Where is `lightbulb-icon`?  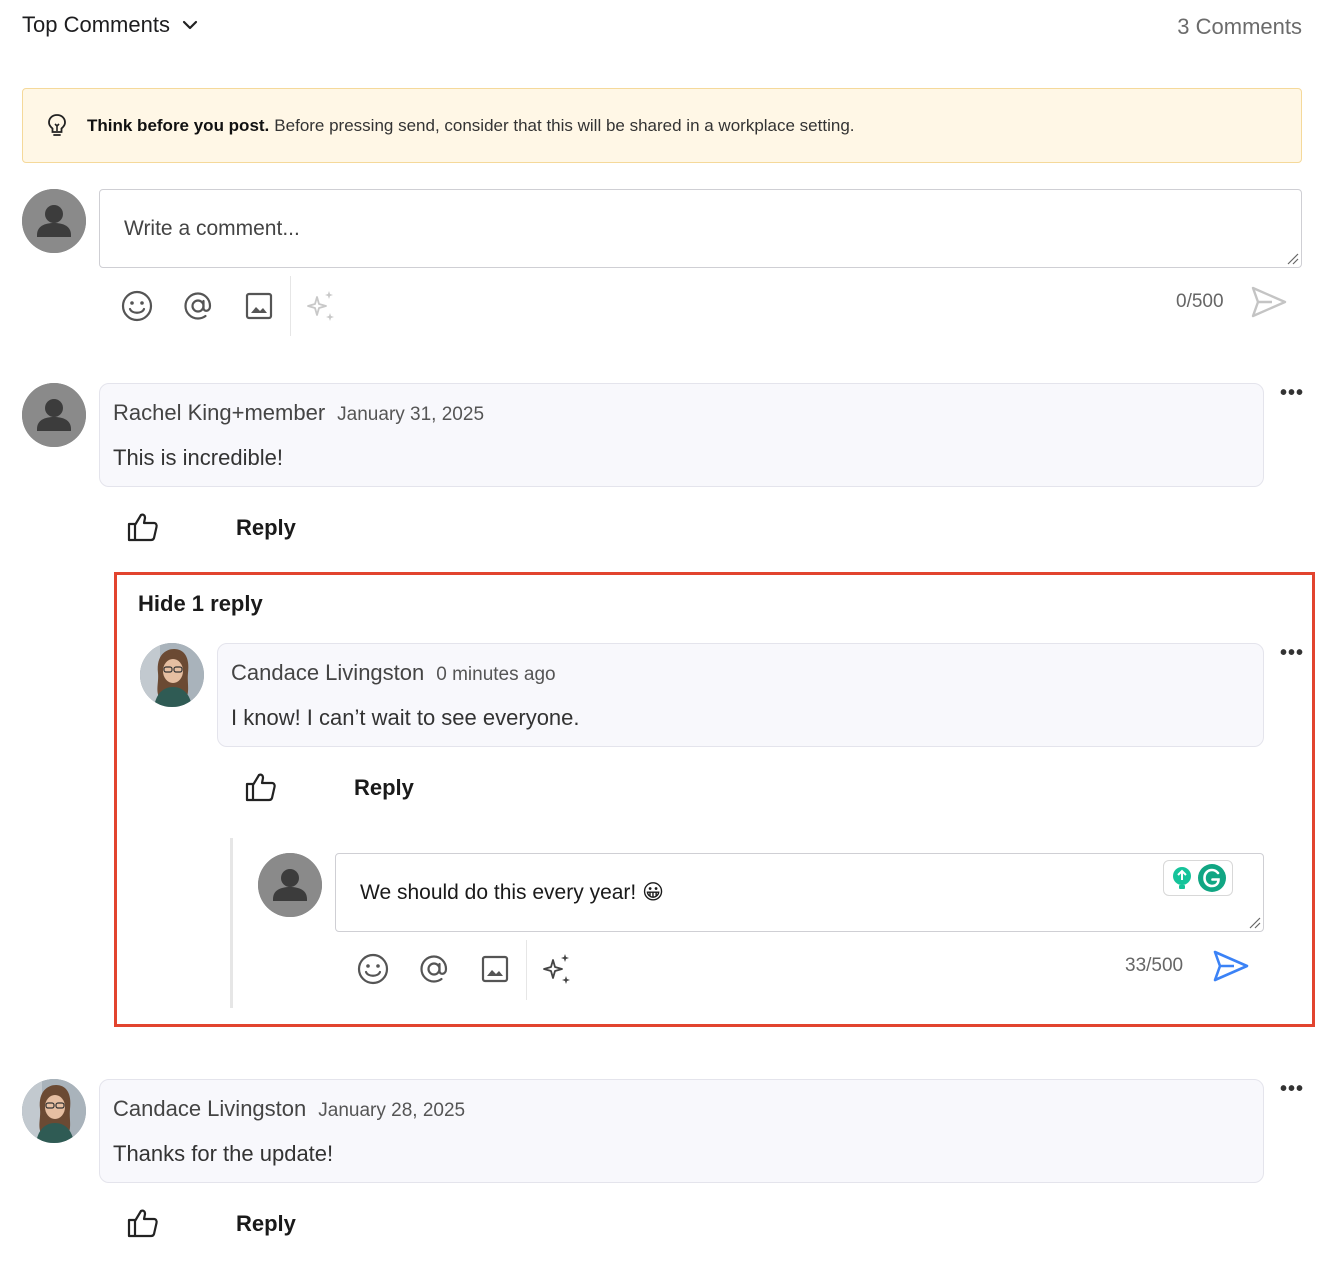
lightbulb-icon is located at coordinates (57, 124).